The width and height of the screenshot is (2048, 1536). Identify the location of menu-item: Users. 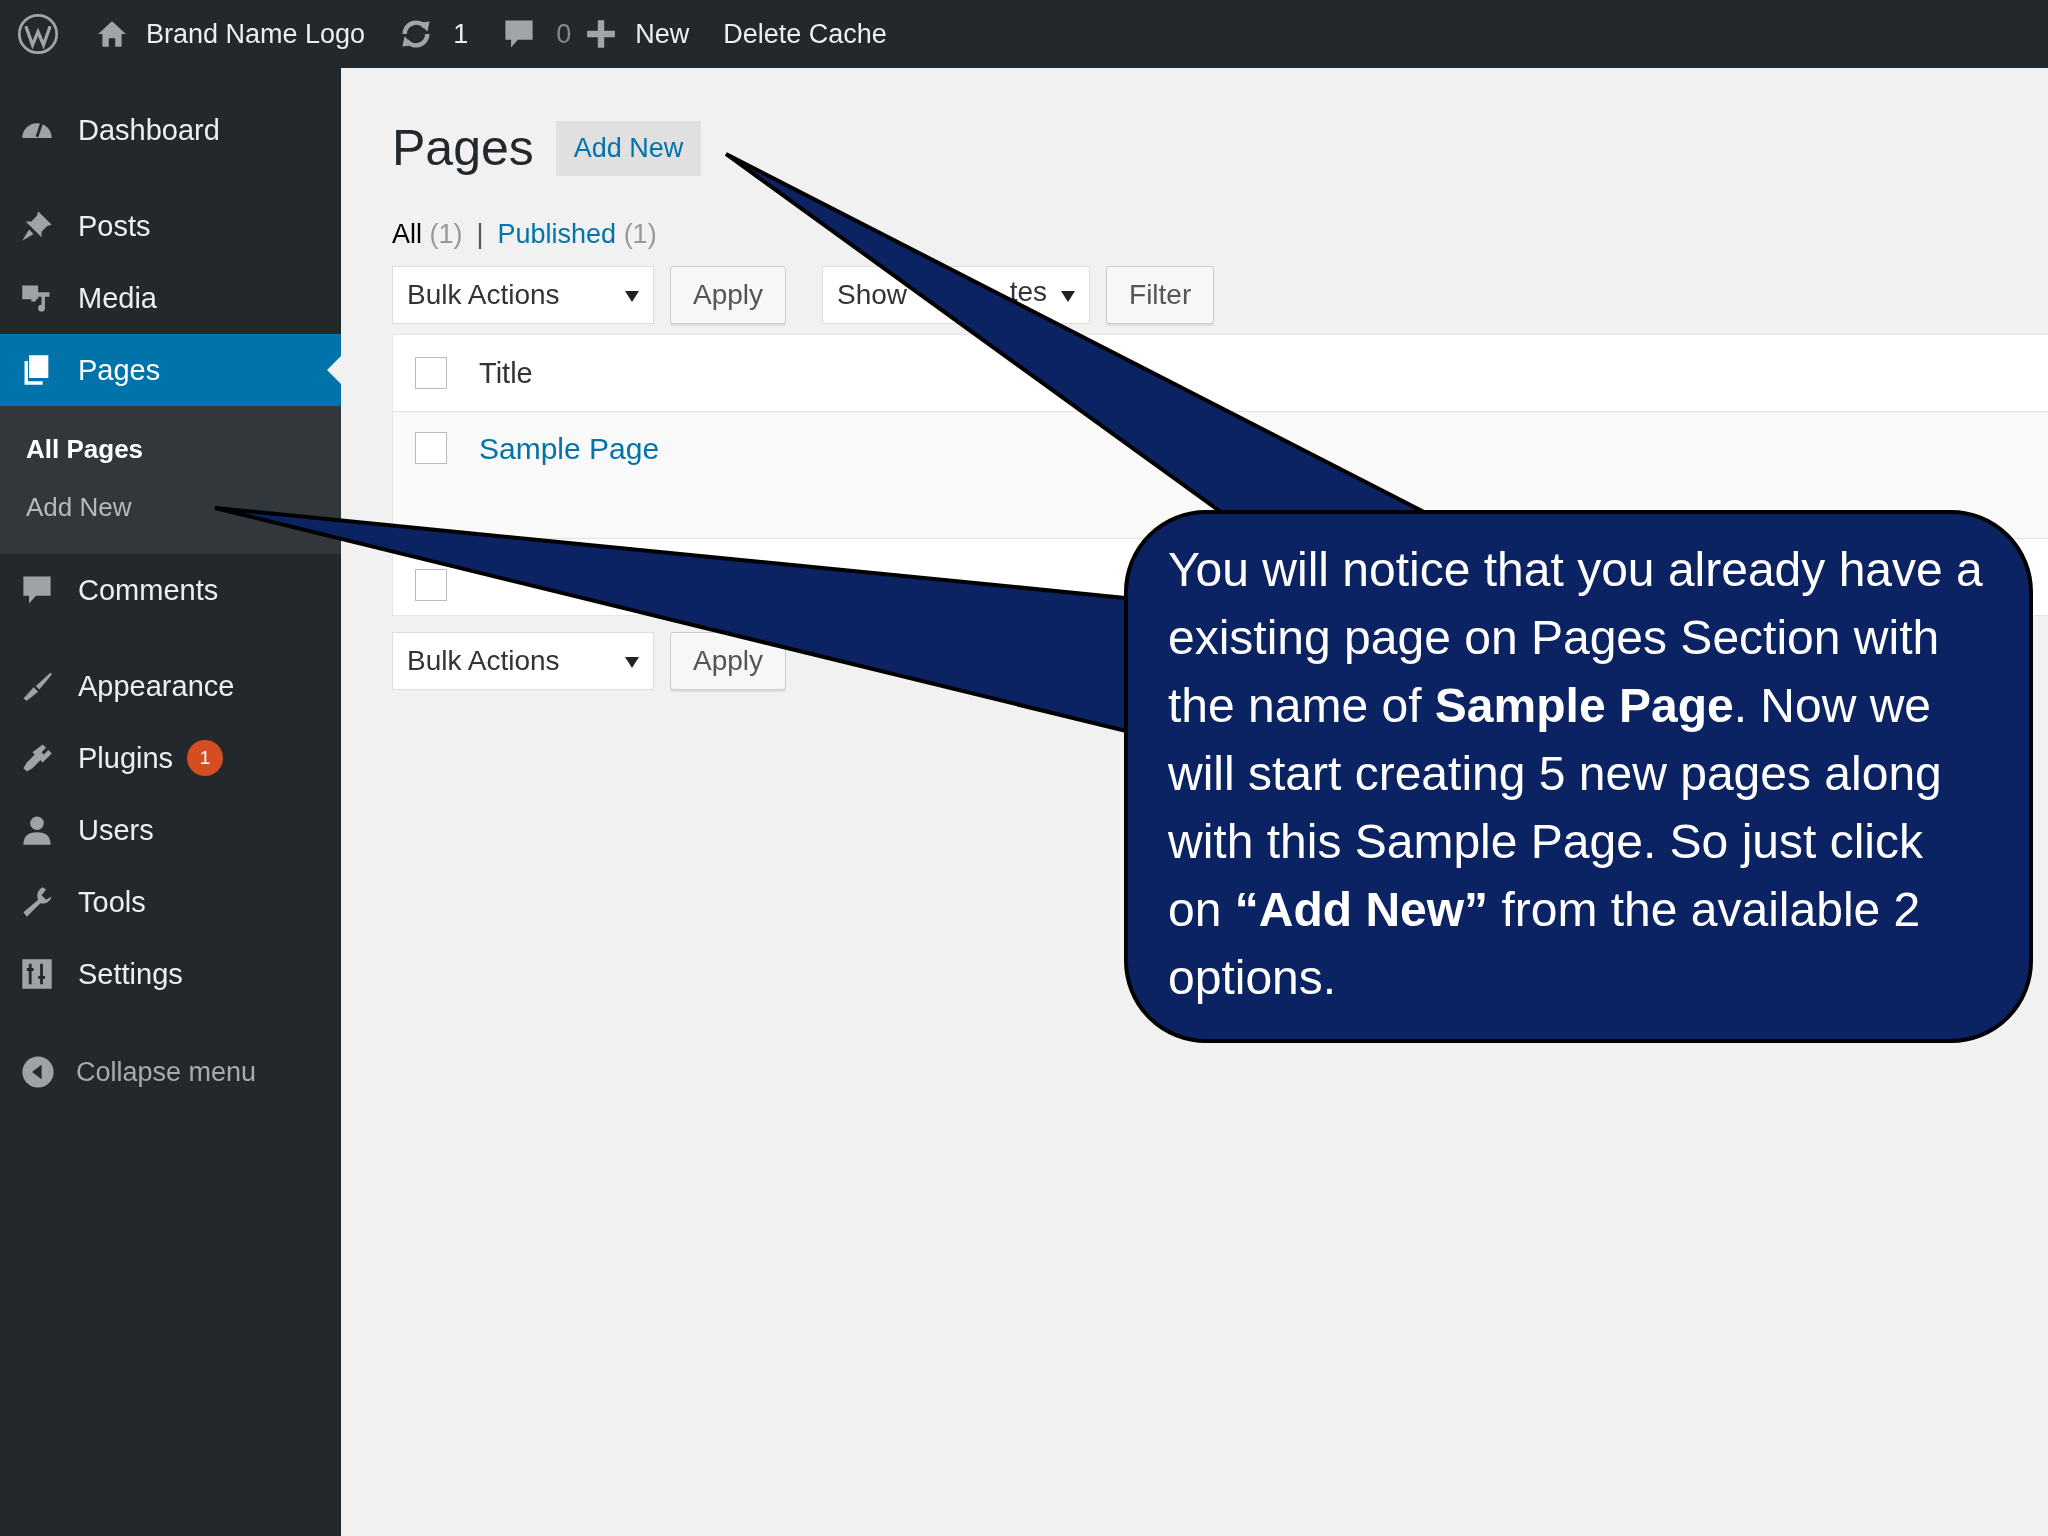
(170, 830).